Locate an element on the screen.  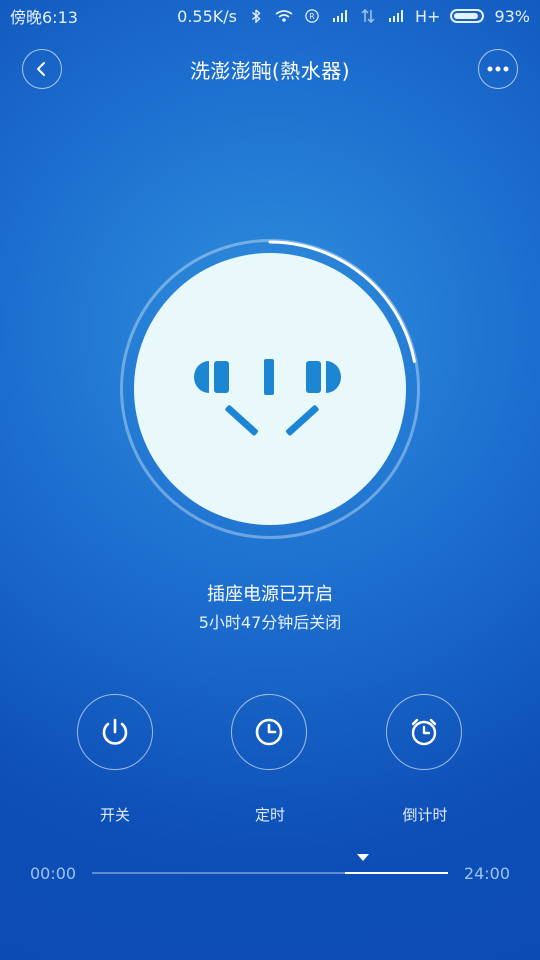
bluetooth-icon is located at coordinates (256, 16).